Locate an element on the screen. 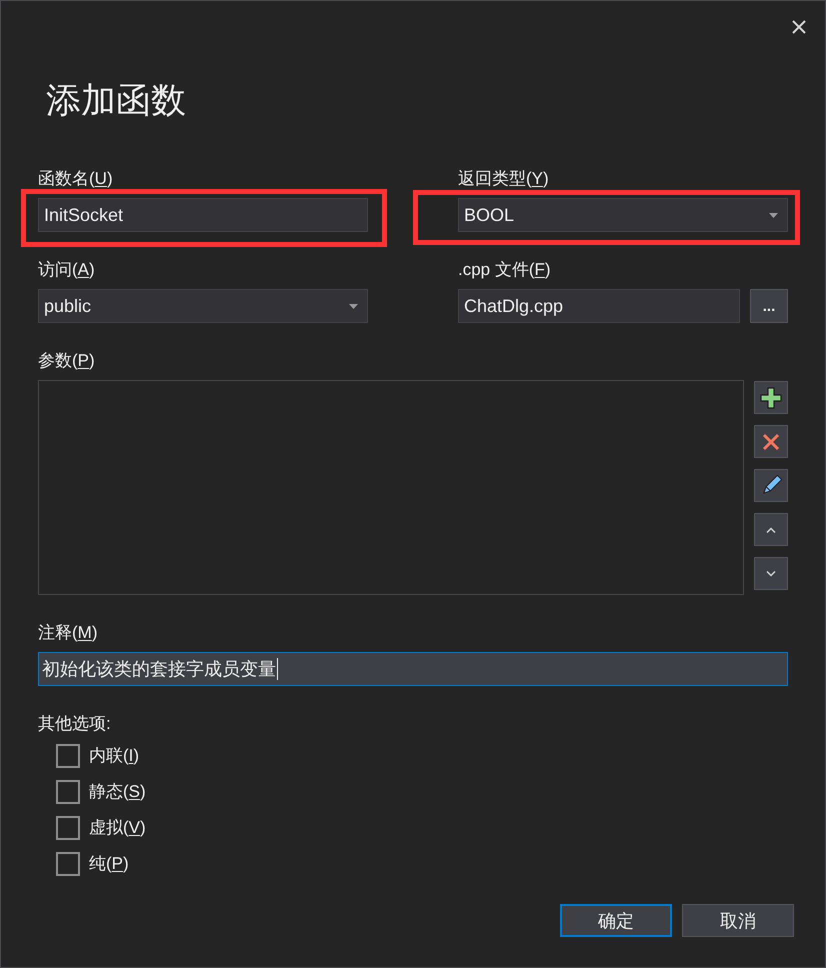  text-cursor-icon is located at coordinates (277, 669).